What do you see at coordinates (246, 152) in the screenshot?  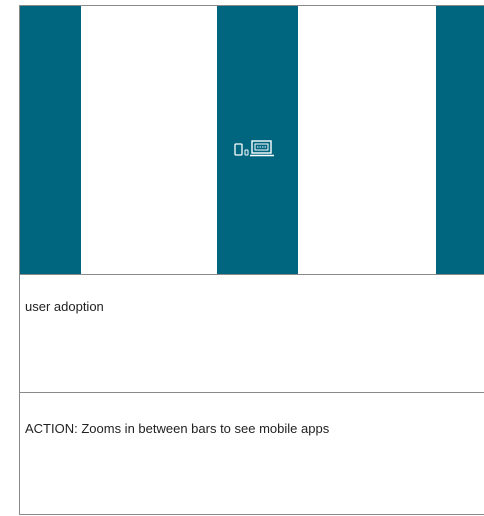 I see `phone-icon` at bounding box center [246, 152].